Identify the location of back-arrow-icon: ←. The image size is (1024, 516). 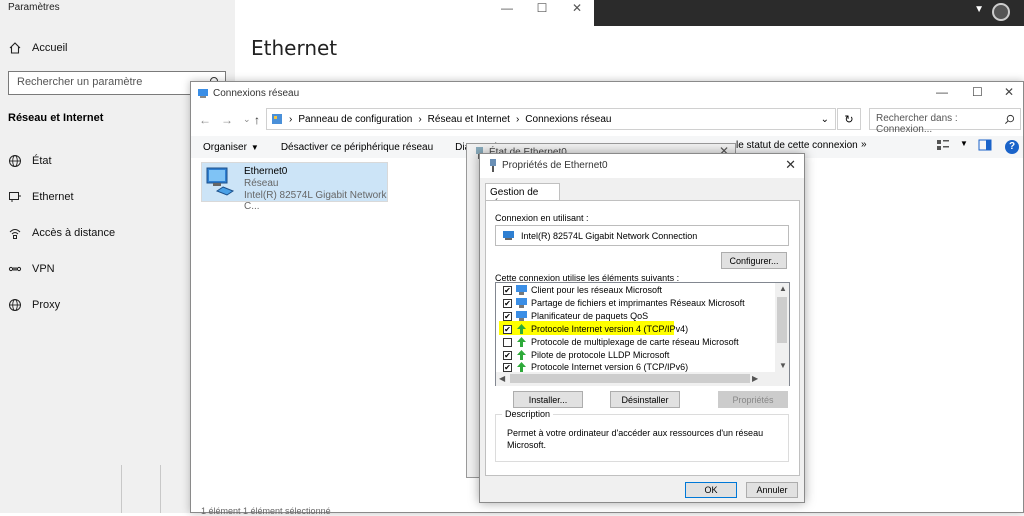
(205, 120).